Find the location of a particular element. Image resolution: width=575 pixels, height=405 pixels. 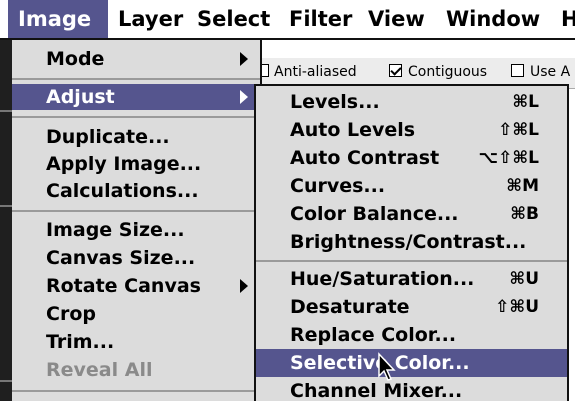

use-all-label: Use A is located at coordinates (550, 72).